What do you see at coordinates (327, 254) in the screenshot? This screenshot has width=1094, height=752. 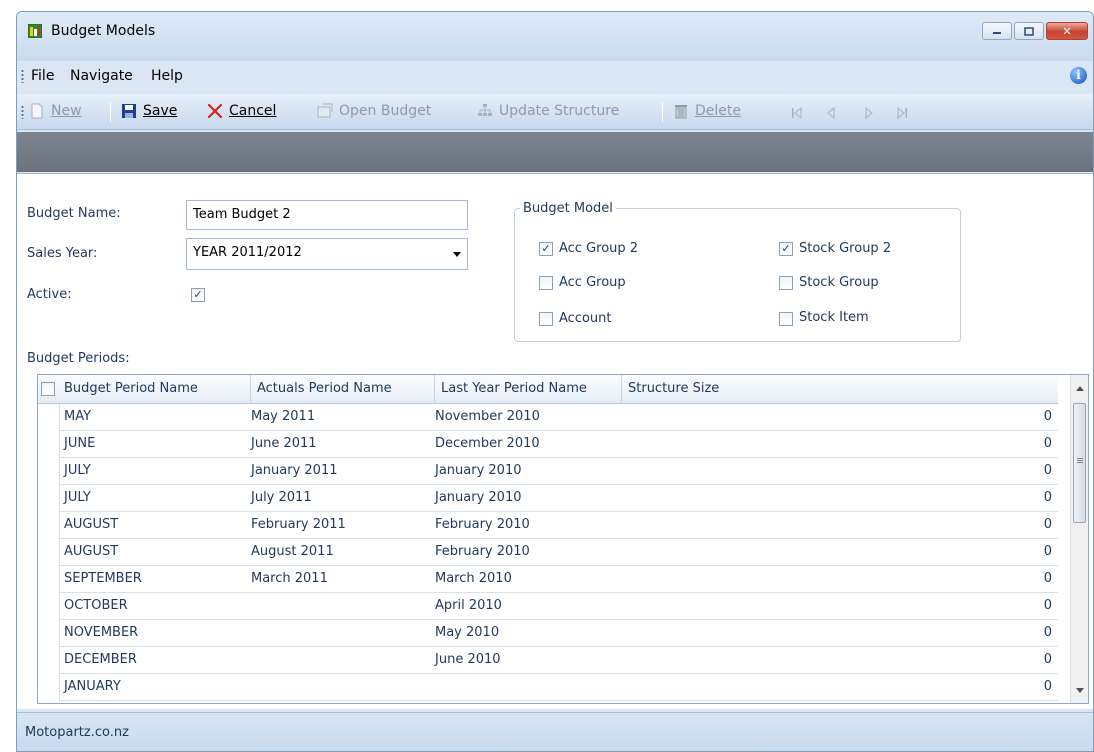 I see `sales-year-dropdown: YEAR 2011/2012` at bounding box center [327, 254].